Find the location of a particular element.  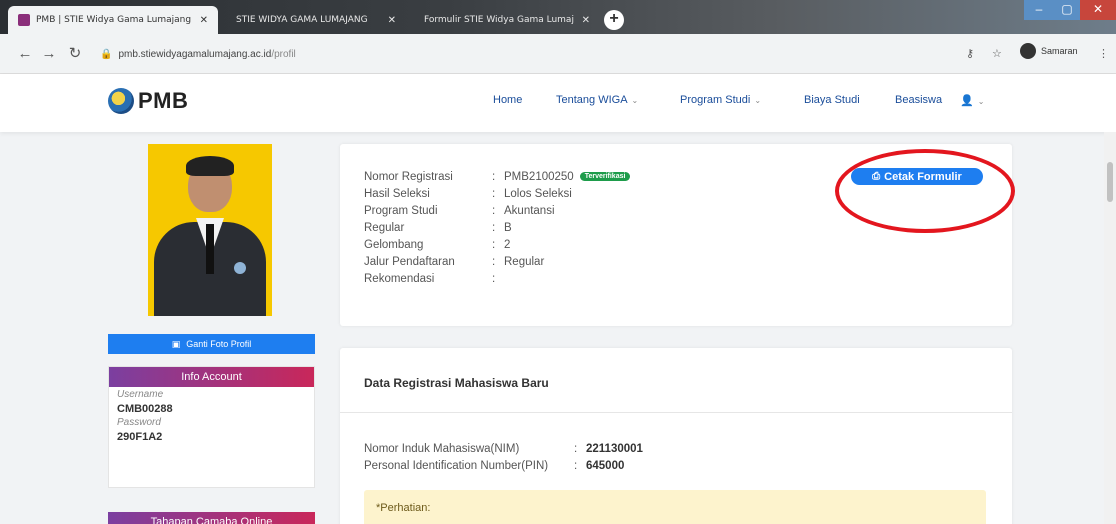

reg-label: Jalur Pendaftaran is located at coordinates (409, 261).